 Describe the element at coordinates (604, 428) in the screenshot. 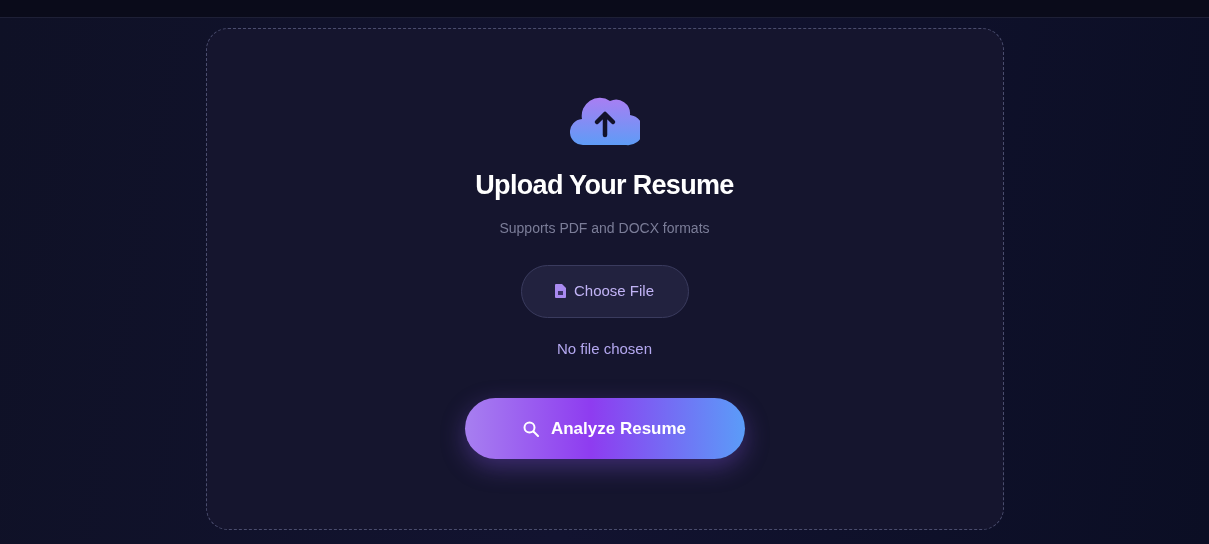

I see `analyze-resume-button: Analyze Resume` at that location.